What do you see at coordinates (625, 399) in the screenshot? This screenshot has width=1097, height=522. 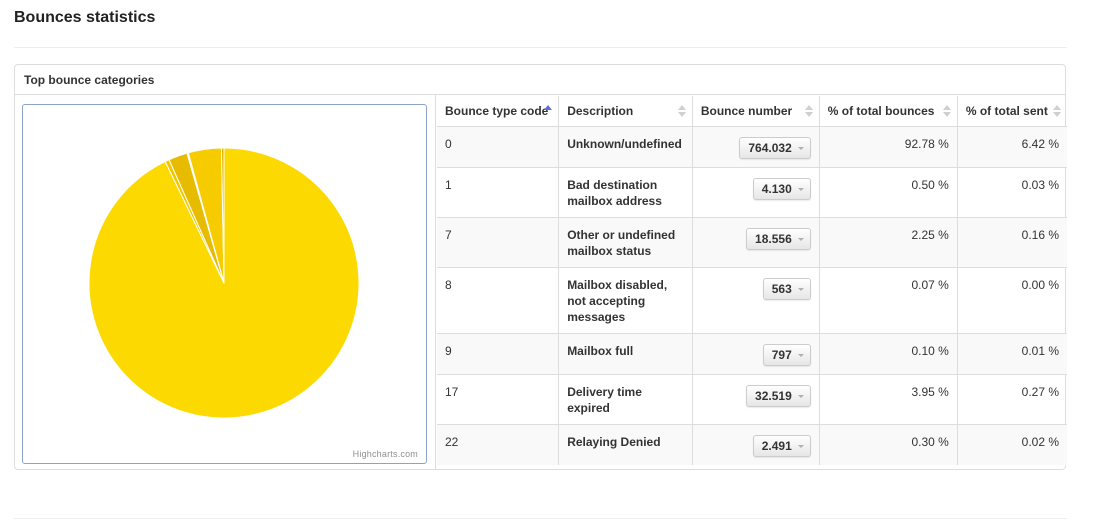 I see `bounce-description: Delivery time expired` at bounding box center [625, 399].